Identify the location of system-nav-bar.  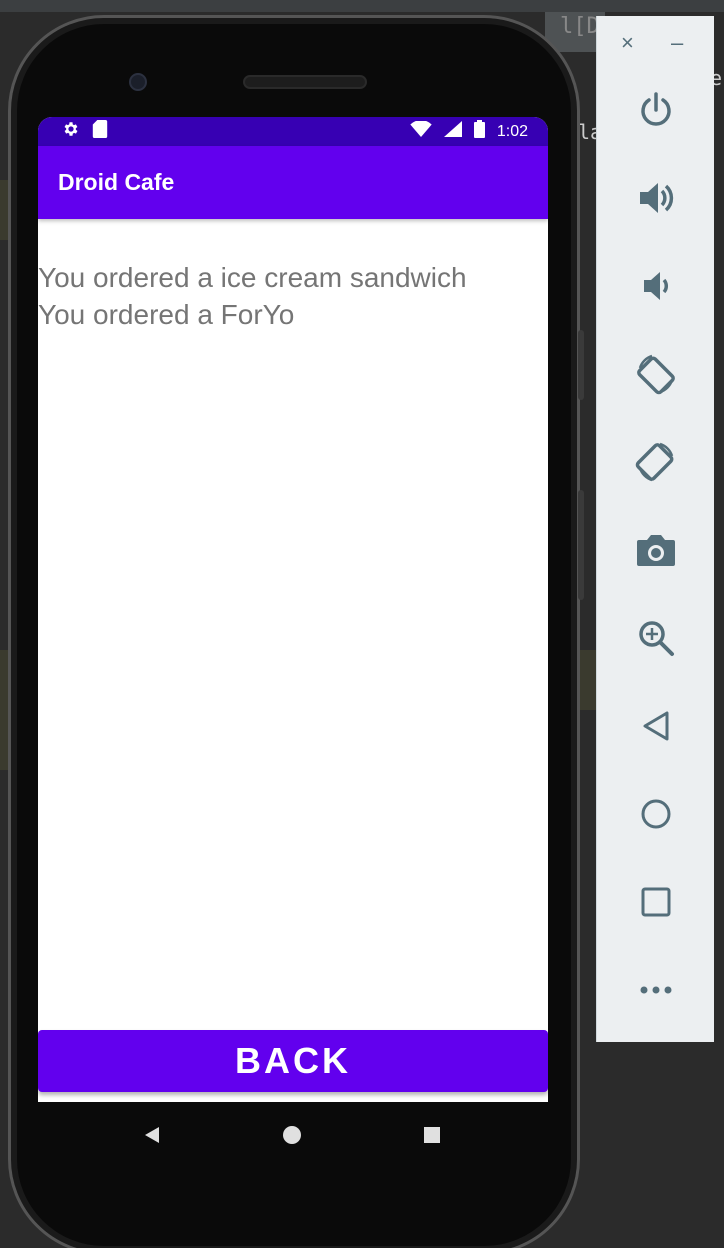
(293, 1135).